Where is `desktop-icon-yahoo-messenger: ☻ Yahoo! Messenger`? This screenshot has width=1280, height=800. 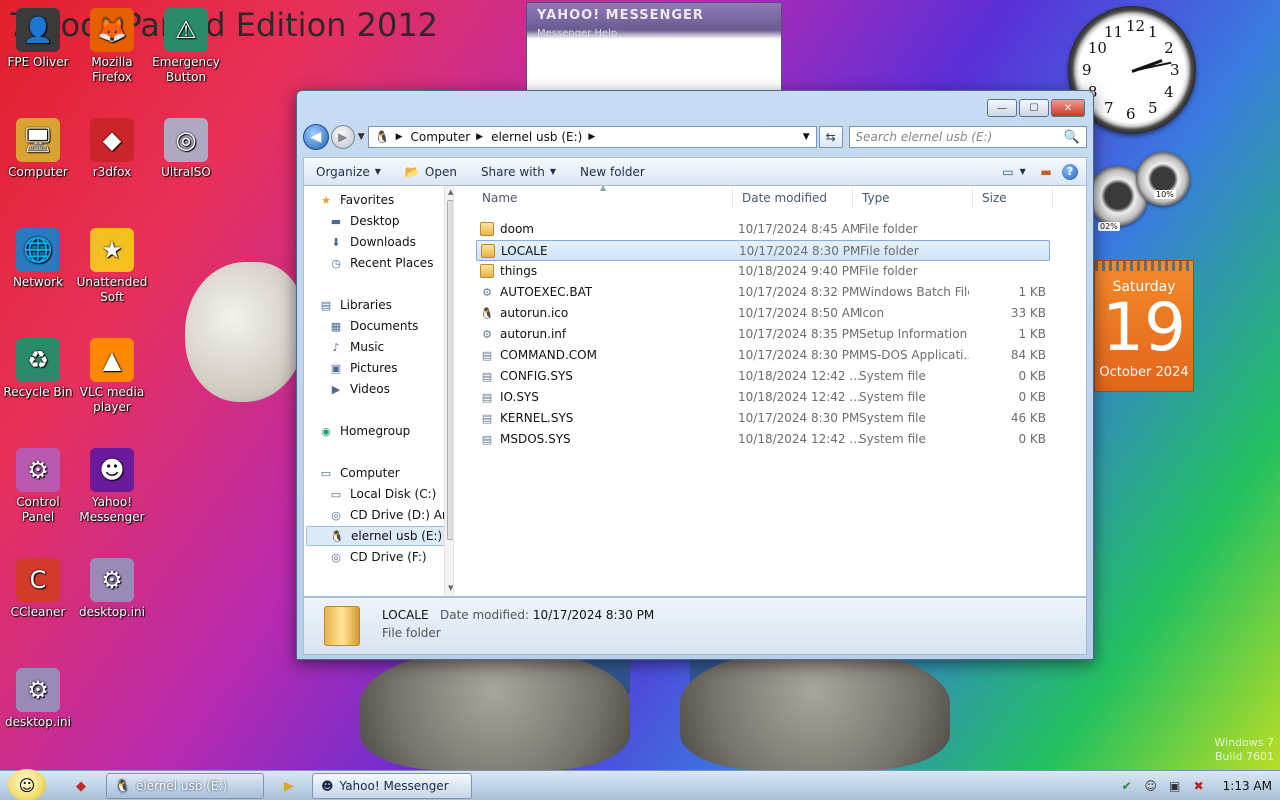
desktop-icon-yahoo-messenger: ☻ Yahoo! Messenger is located at coordinates (112, 486).